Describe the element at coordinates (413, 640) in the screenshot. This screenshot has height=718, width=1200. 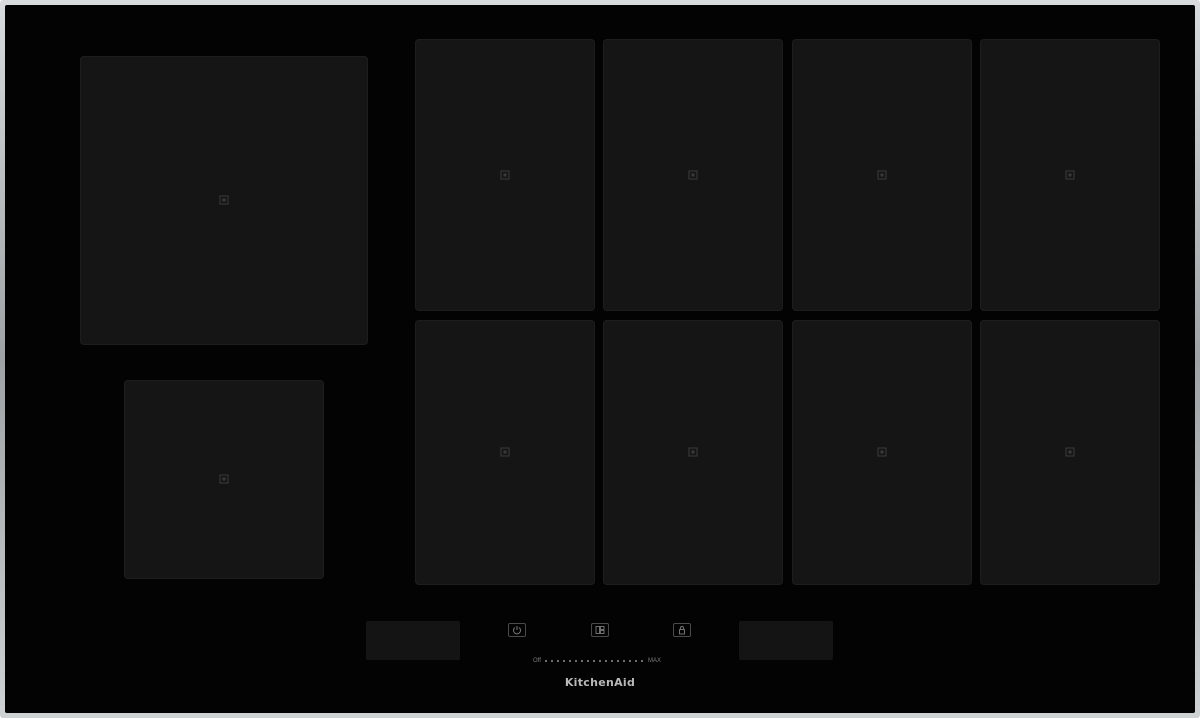
I see `left-display-panel` at that location.